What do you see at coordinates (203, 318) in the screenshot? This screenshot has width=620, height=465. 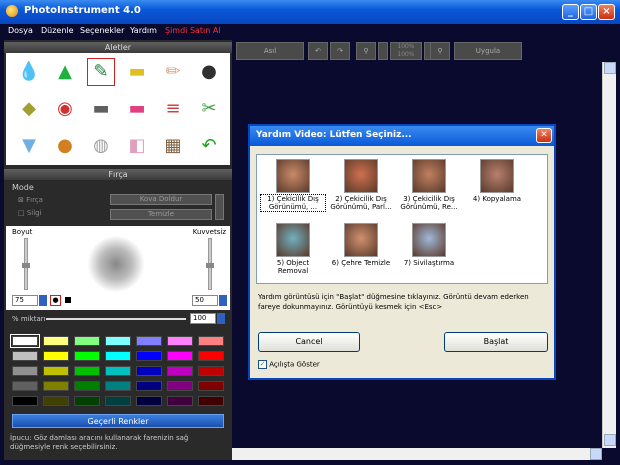 I see `percent-spinner: 100` at bounding box center [203, 318].